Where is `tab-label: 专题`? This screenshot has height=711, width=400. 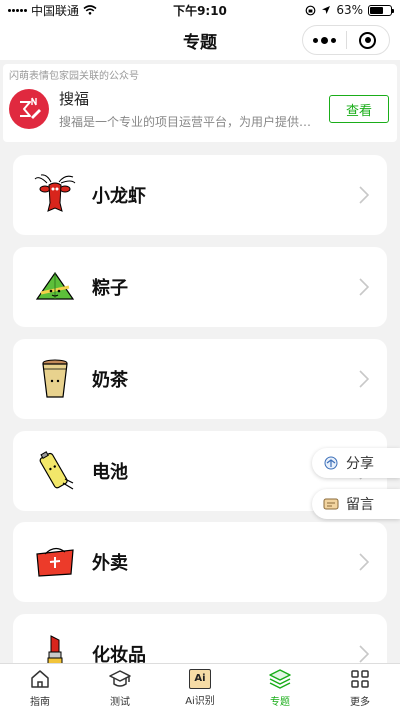 tab-label: 专题 is located at coordinates (280, 702).